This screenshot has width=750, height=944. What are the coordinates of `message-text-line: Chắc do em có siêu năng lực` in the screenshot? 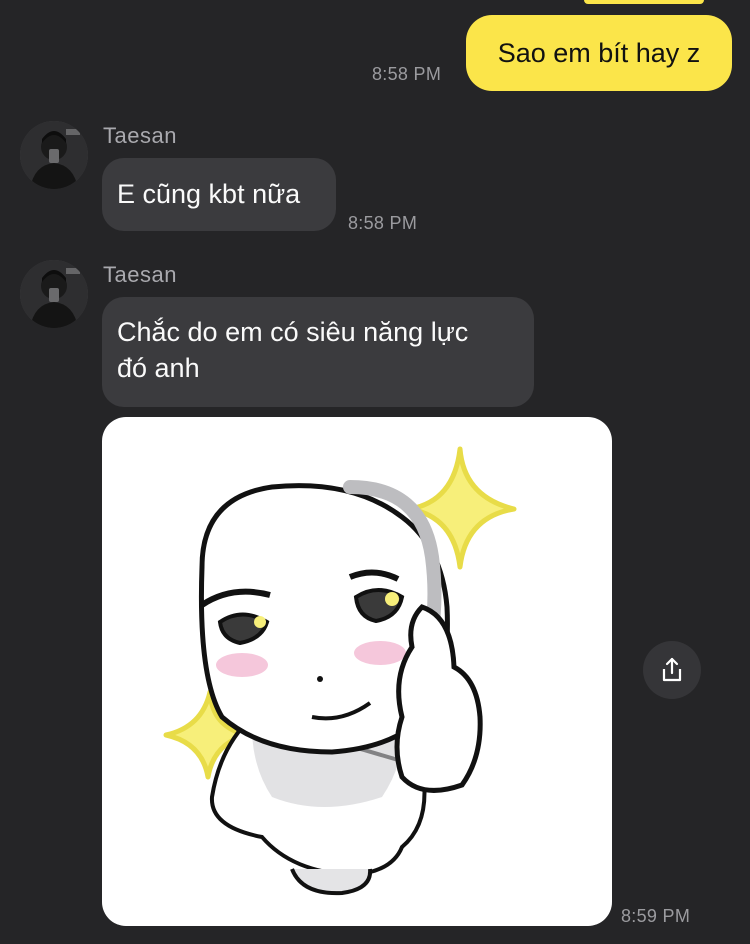 It's located at (293, 332).